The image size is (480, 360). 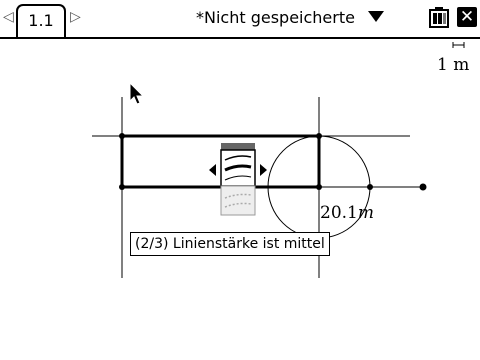 What do you see at coordinates (137, 93) in the screenshot?
I see `pointer-cursor-icon` at bounding box center [137, 93].